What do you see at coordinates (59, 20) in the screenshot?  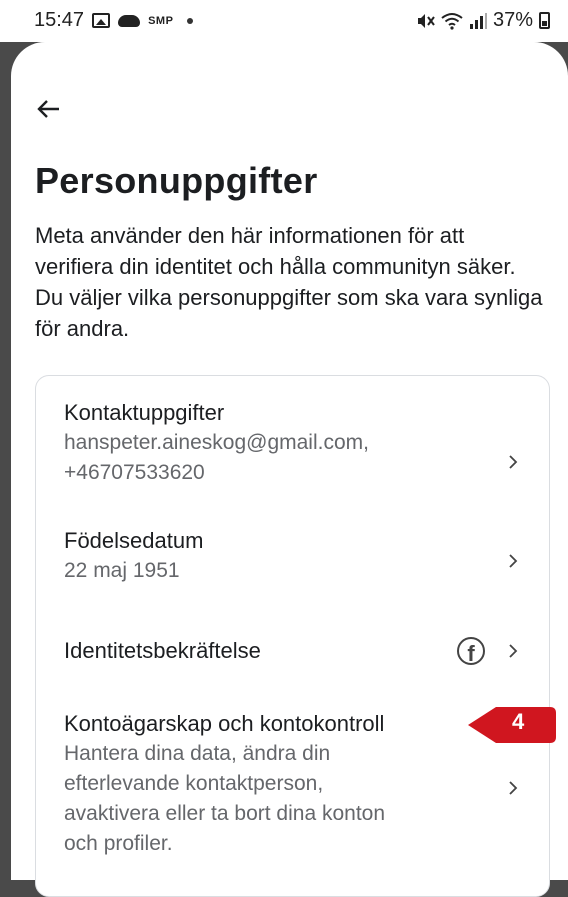 I see `status-time: 15:47` at bounding box center [59, 20].